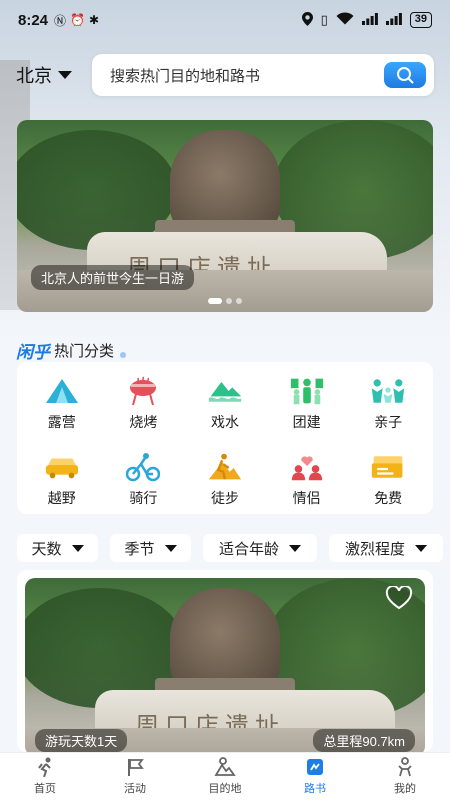 This screenshot has width=450, height=800. I want to click on wifi-icon, so click(345, 20).